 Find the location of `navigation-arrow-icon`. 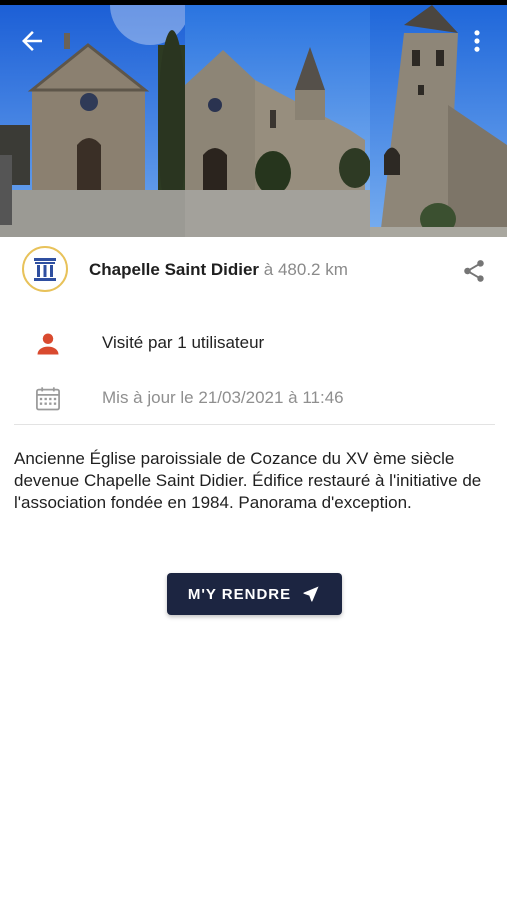

navigation-arrow-icon is located at coordinates (311, 594).